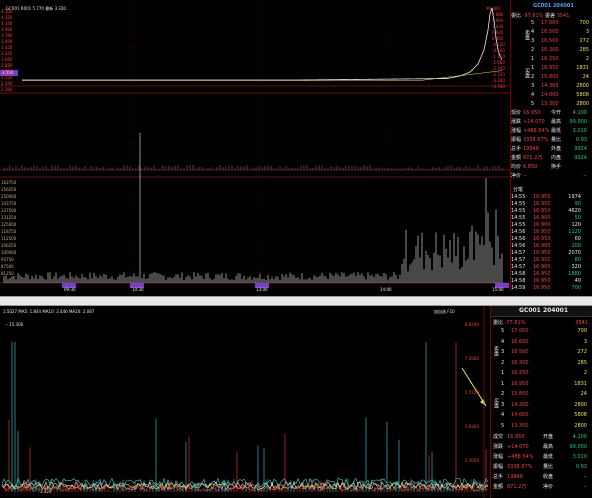  What do you see at coordinates (587, 32) in the screenshot?
I see `order-volume: 3` at bounding box center [587, 32].